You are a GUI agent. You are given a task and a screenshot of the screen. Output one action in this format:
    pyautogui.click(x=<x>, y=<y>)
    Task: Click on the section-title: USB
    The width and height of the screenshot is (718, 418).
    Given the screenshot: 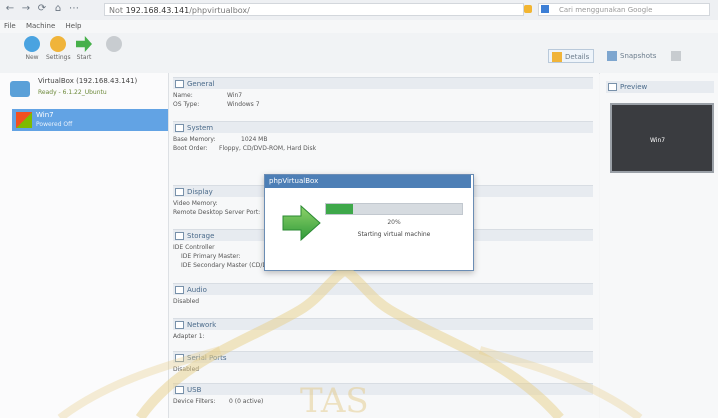 What is the action you would take?
    pyautogui.click(x=194, y=390)
    